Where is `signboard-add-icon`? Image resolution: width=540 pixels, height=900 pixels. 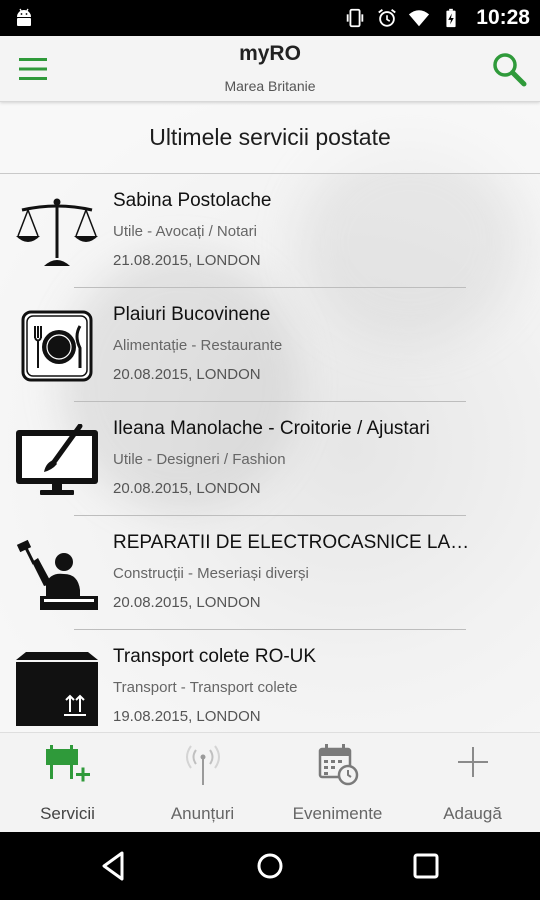 signboard-add-icon is located at coordinates (67, 763).